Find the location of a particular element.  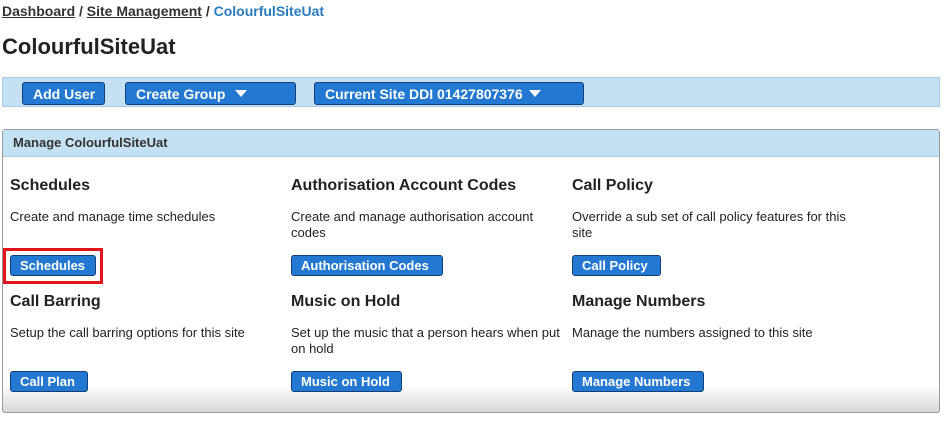

call-plan-button-label: Call Plan is located at coordinates (47, 381).